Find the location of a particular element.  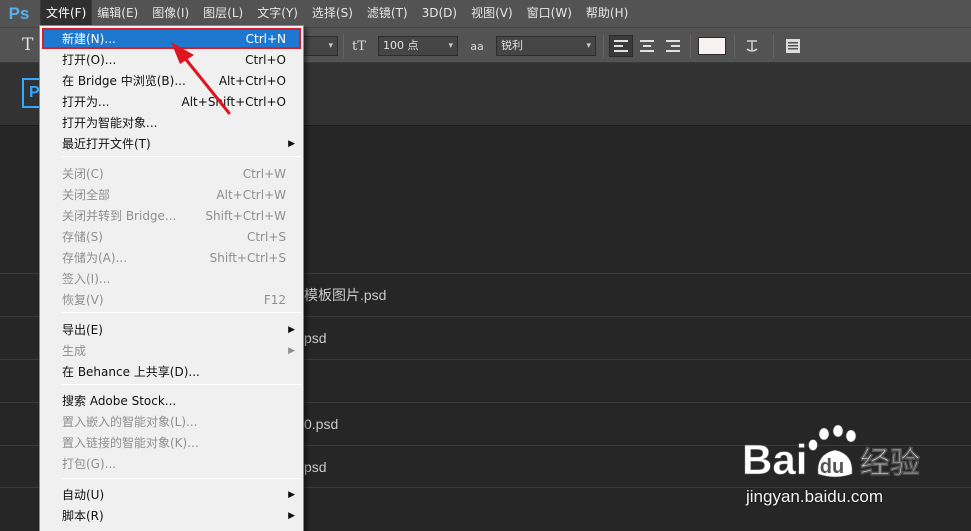

menu-item-browse-bridge: 在 Bridge 中浏览(B)... Alt+Ctrl+O is located at coordinates (171, 80).